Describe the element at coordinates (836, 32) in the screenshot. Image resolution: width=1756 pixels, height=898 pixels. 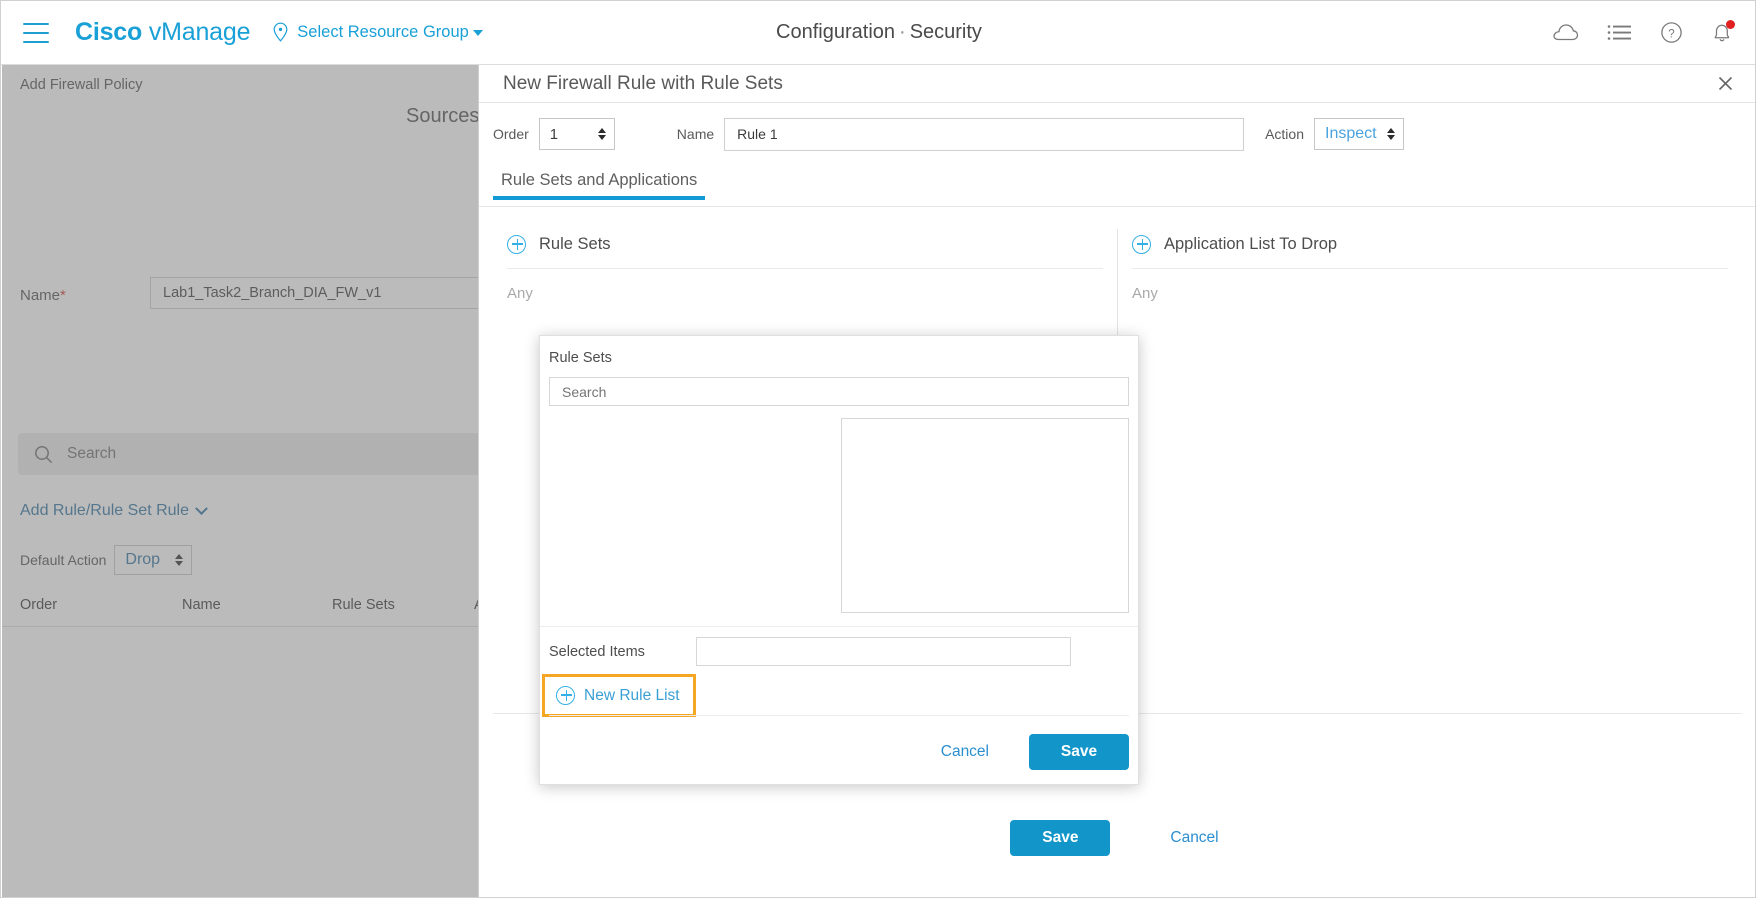
I see `page-title-primary: Configuration` at that location.